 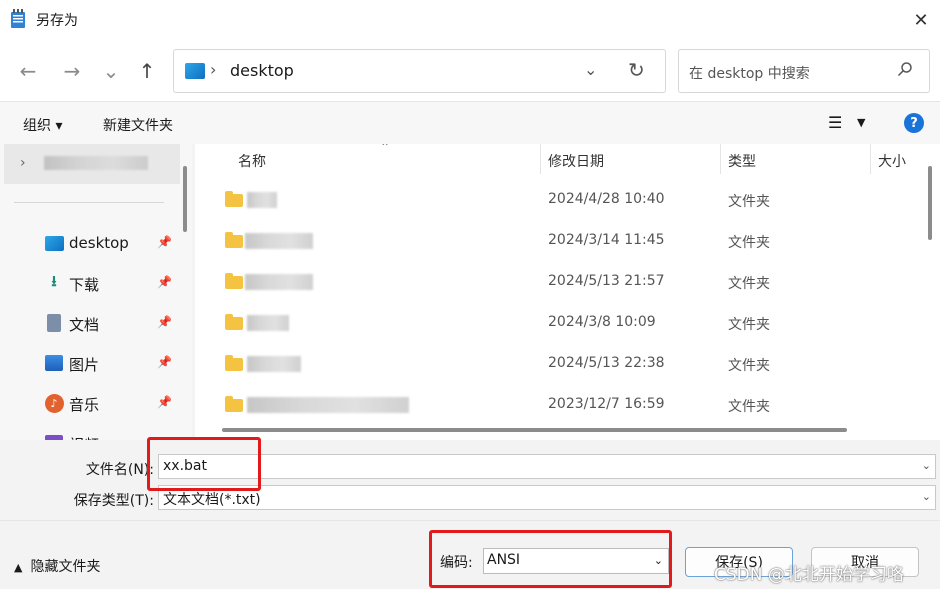 I want to click on navigation-pane: › desktop 📌 ⭳ 下载 📌 文档 📌 图片 📌 ♪ 音乐 📌 视频, so click(x=96, y=292).